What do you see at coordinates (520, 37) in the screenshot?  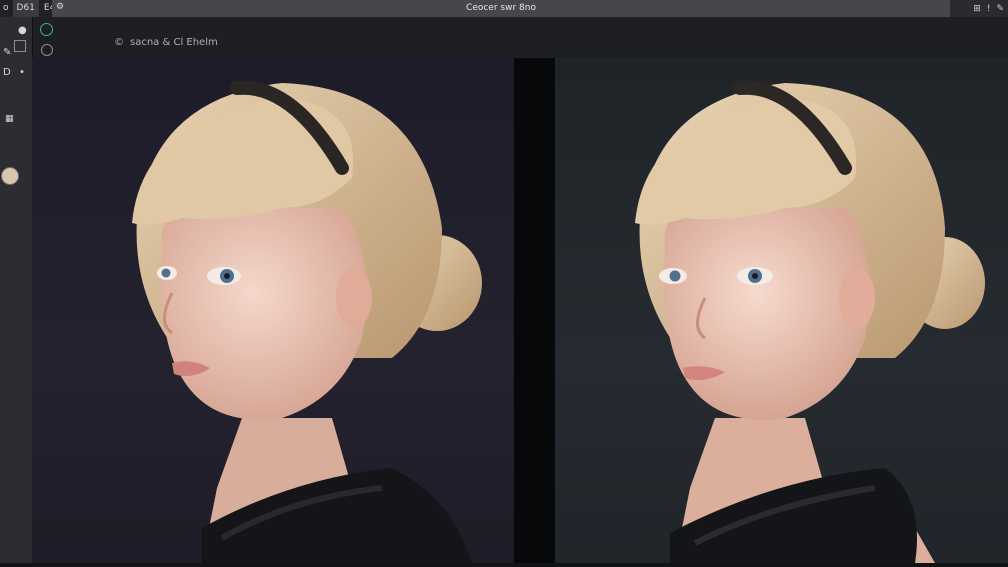 I see `options-bar: © sacna & Cl Ehelm` at bounding box center [520, 37].